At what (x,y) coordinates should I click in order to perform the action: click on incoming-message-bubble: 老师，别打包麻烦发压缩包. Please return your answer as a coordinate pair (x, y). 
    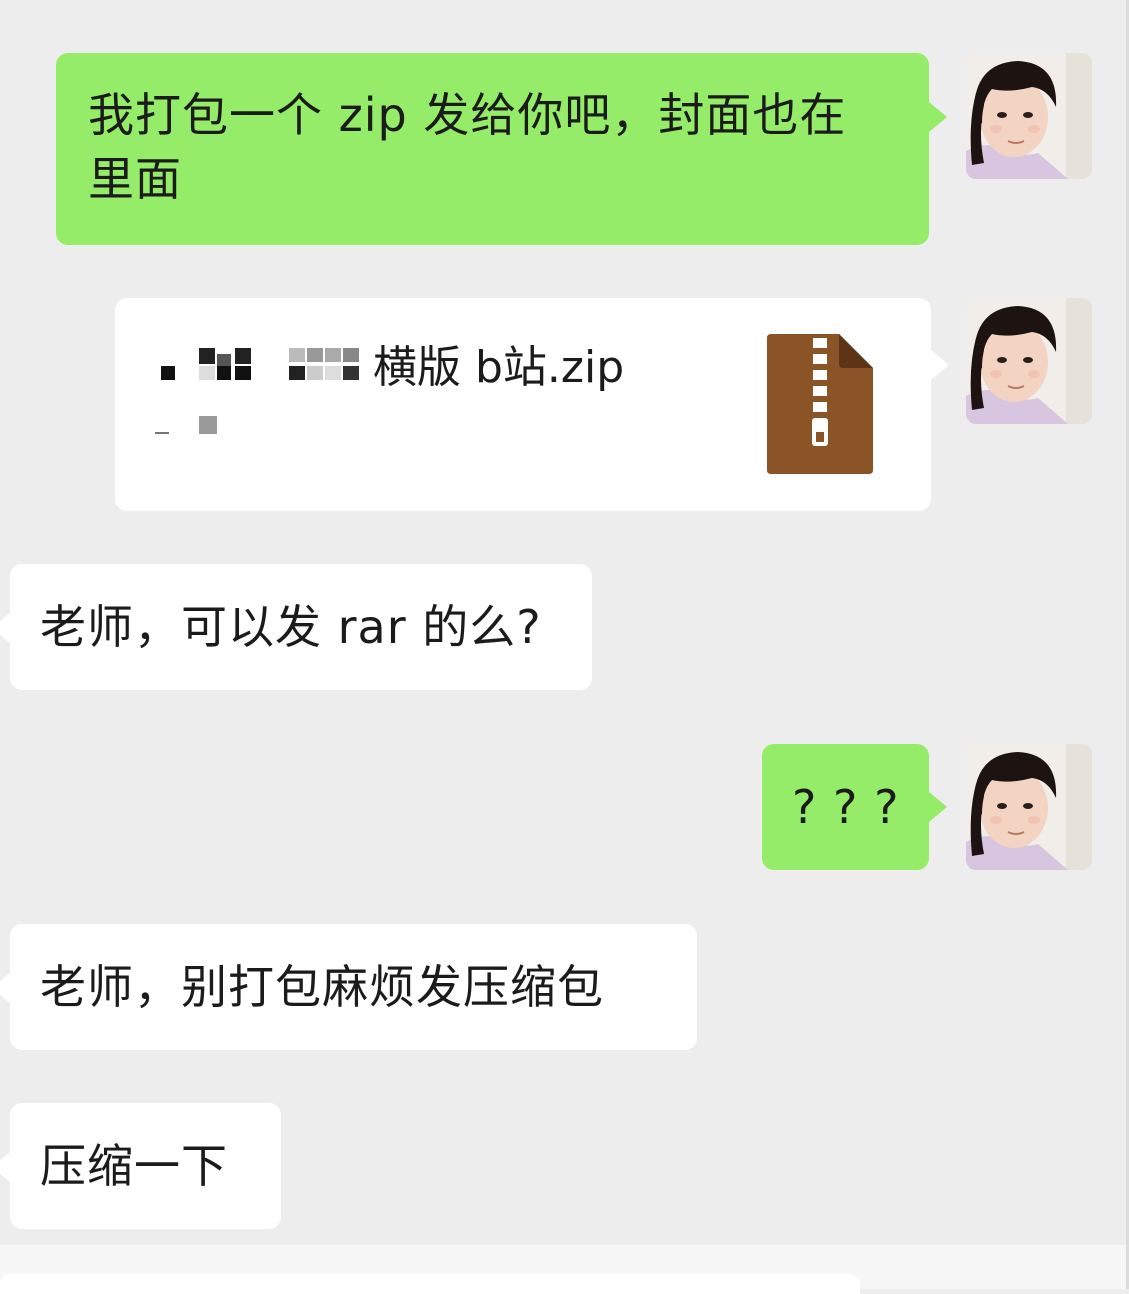
    Looking at the image, I should click on (353, 987).